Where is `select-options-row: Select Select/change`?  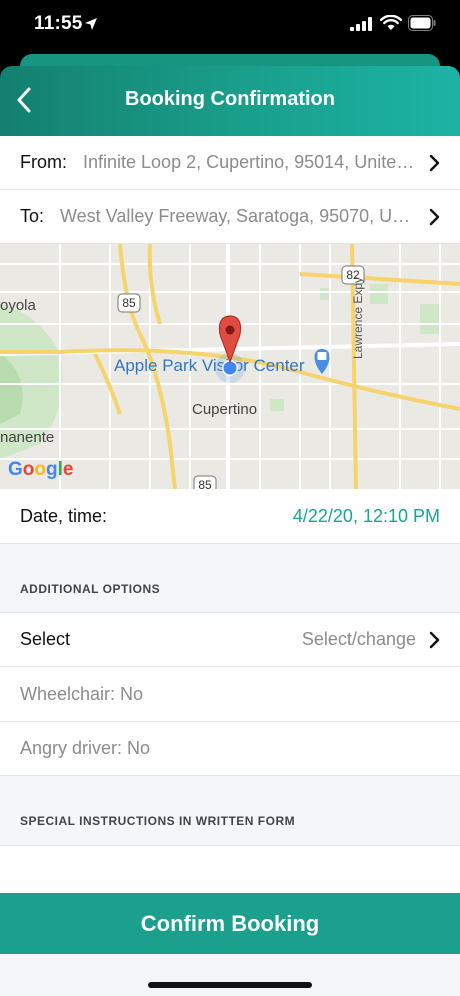
select-options-row: Select Select/change is located at coordinates (230, 640).